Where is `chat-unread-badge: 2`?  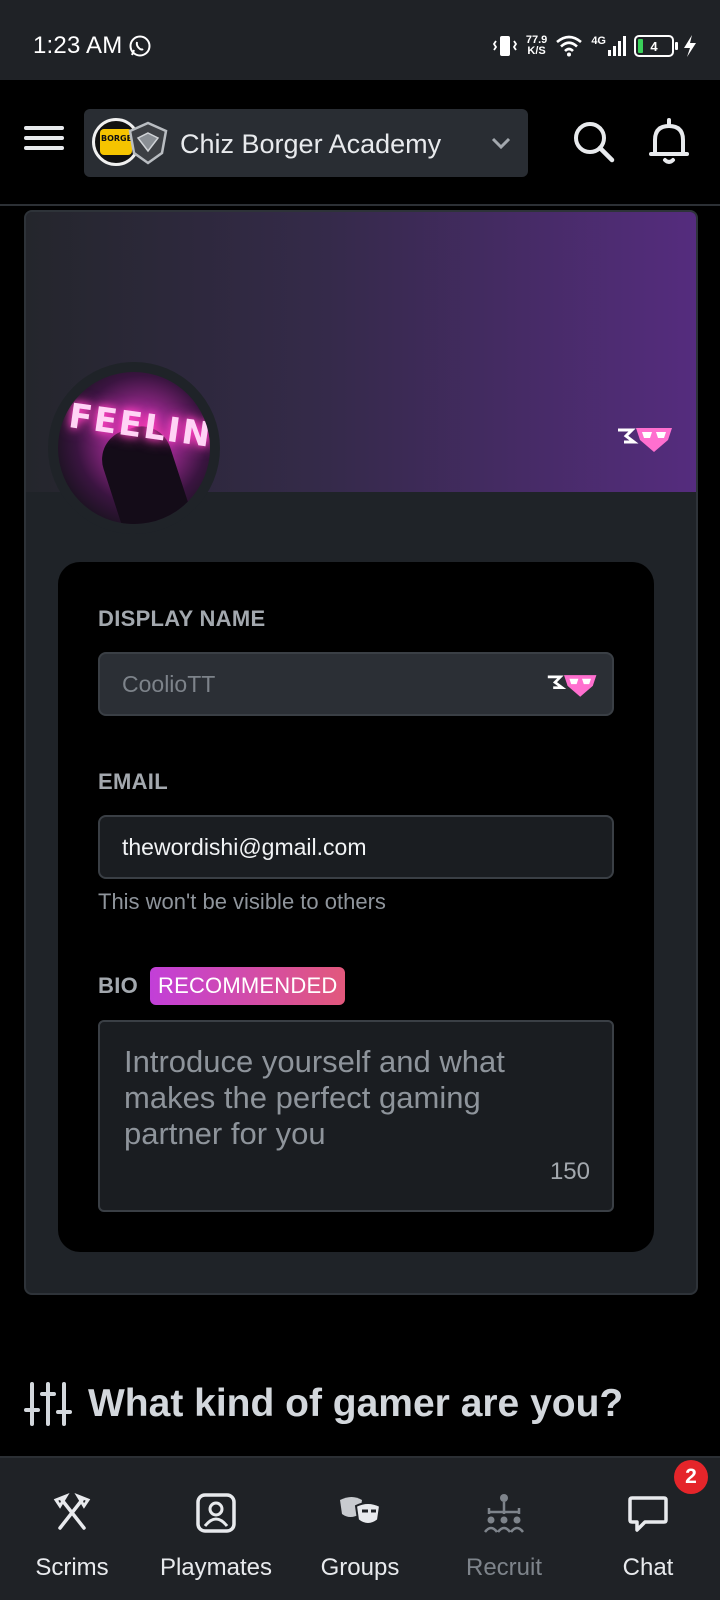
chat-unread-badge: 2 is located at coordinates (691, 1477).